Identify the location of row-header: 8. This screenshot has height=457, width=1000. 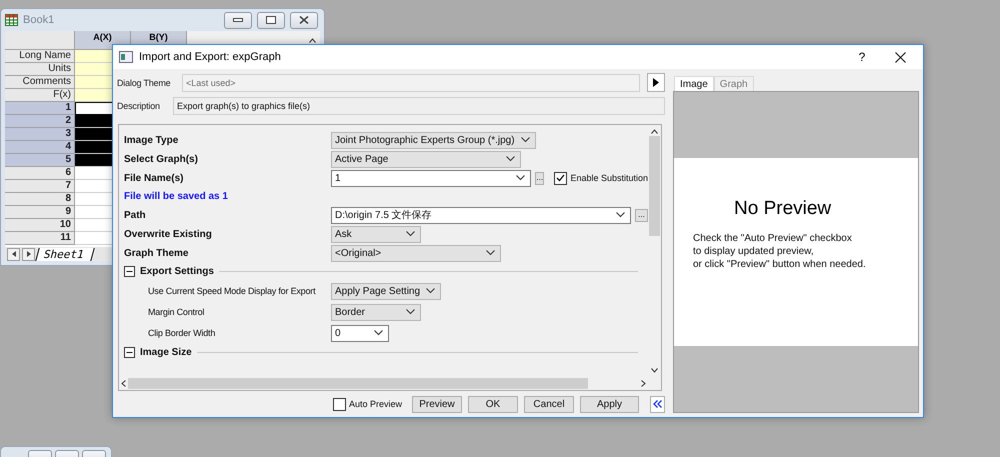
(40, 199).